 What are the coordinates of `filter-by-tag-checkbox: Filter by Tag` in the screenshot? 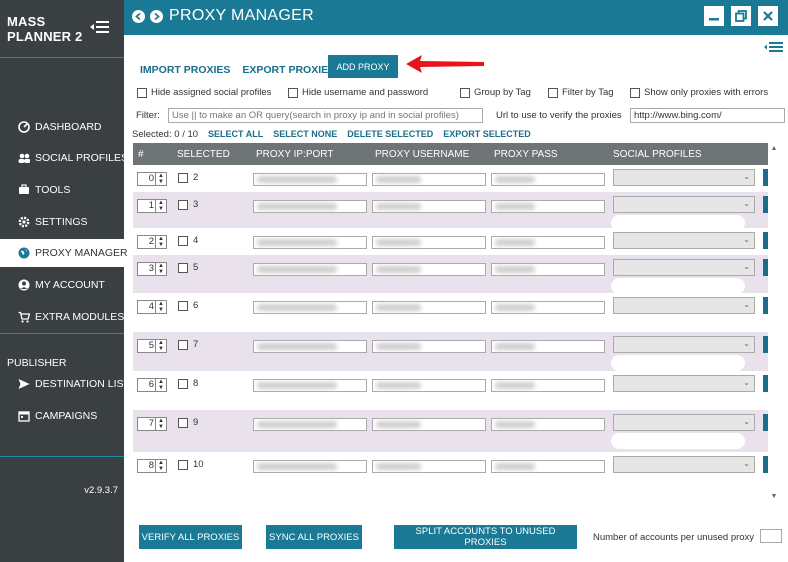 It's located at (581, 92).